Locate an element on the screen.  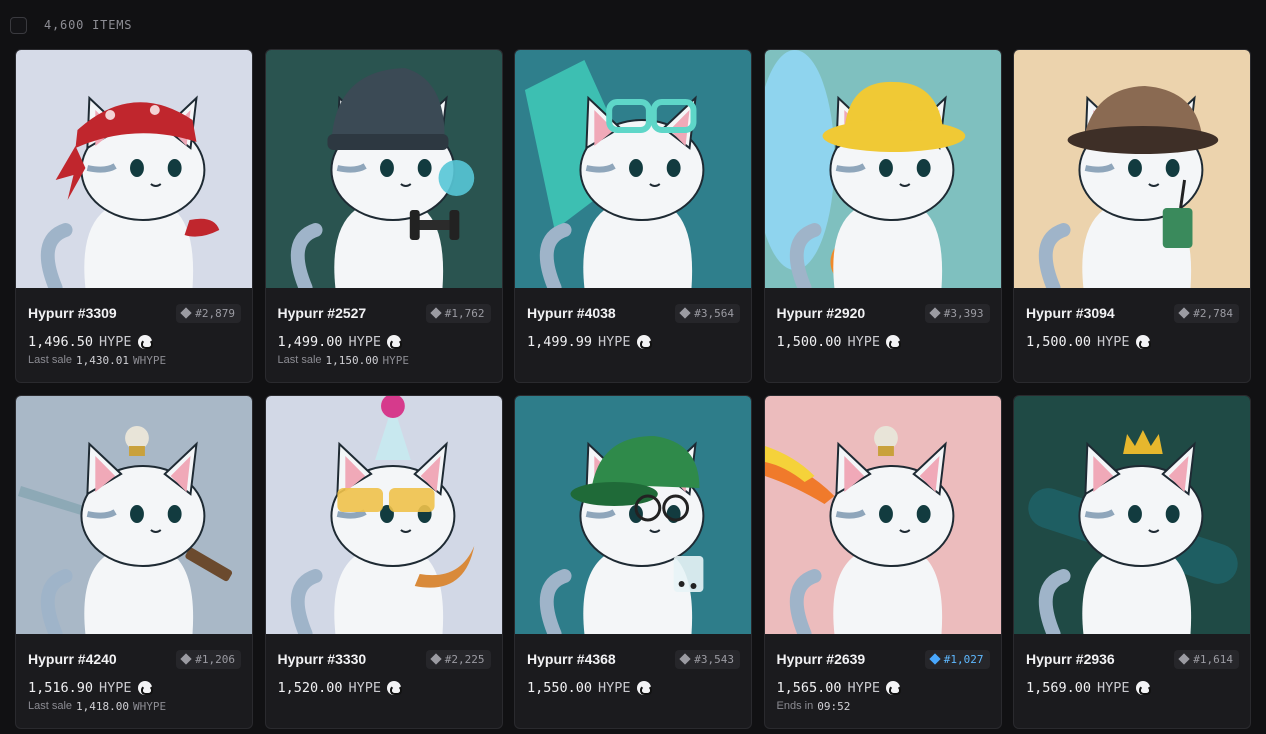
rarity-rank: #1,027 is located at coordinates (963, 659).